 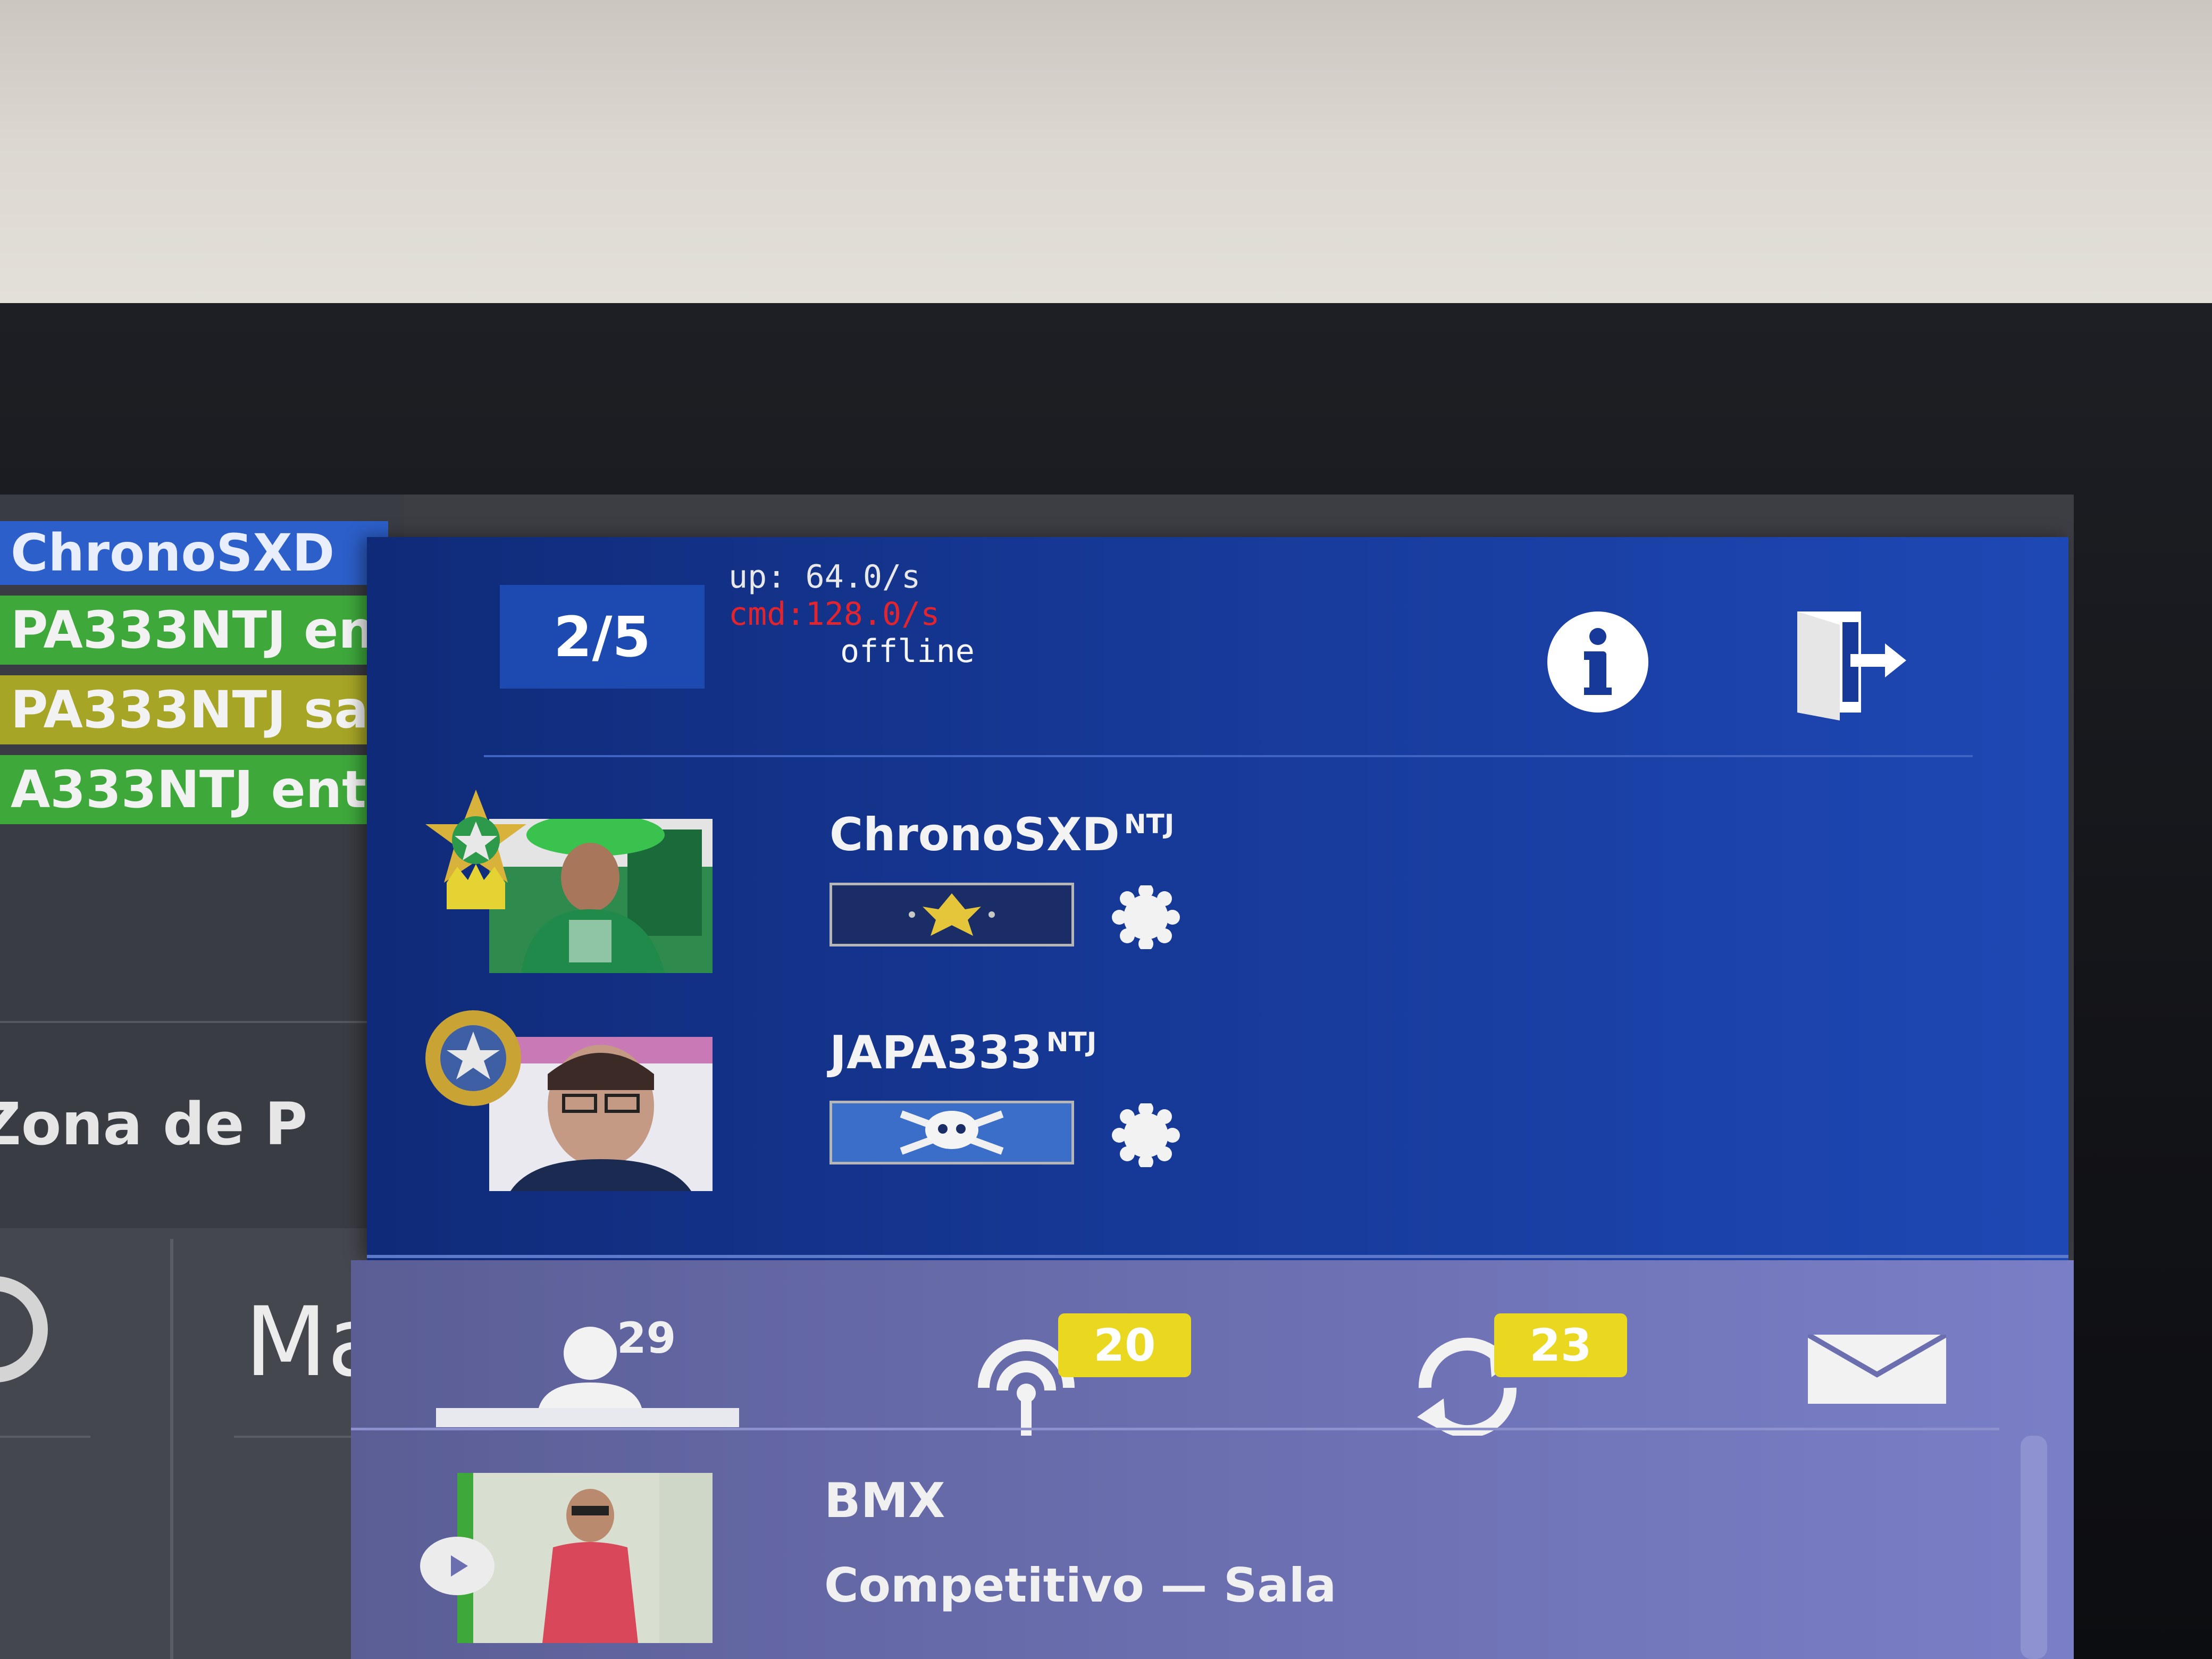 What do you see at coordinates (457, 1566) in the screenshot?
I see `play-icon` at bounding box center [457, 1566].